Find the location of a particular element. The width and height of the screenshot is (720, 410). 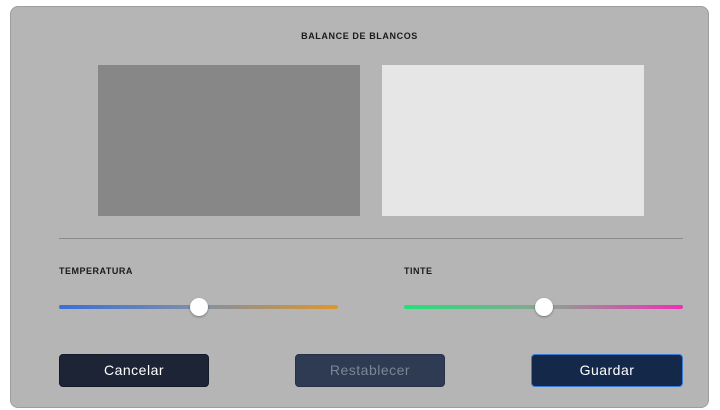

preview-before-swatch is located at coordinates (229, 140).